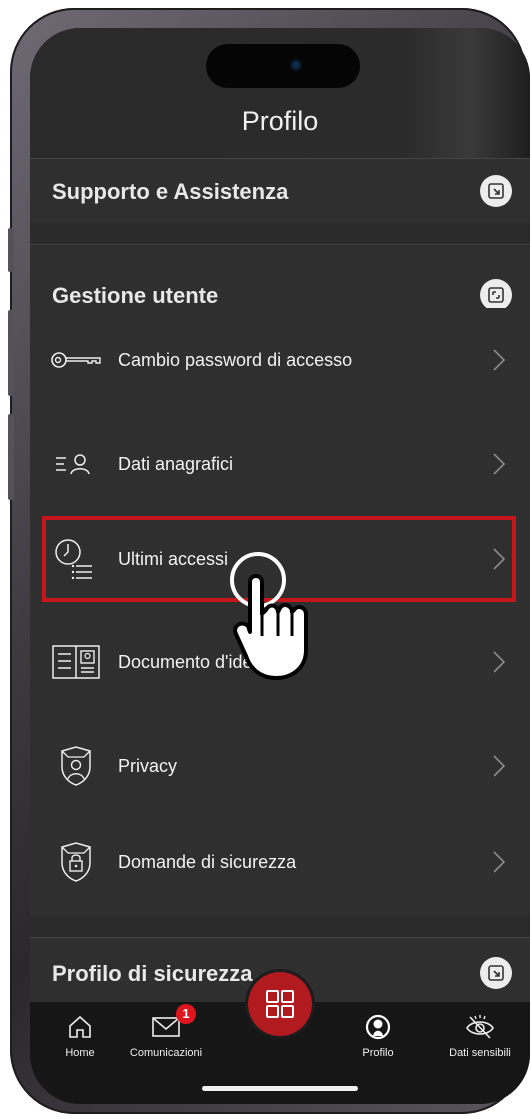 The image size is (531, 1120). I want to click on menu-label-security-questions: Domande di sicurezza, so click(207, 862).